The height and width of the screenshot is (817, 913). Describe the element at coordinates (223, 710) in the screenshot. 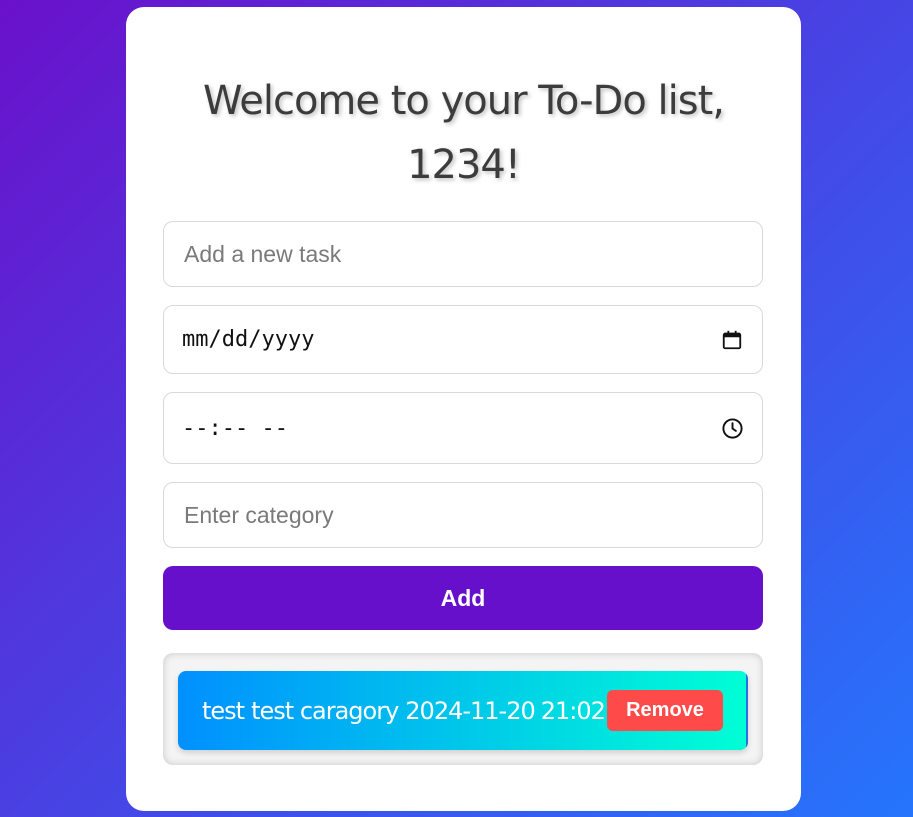

I see `task-name: test` at that location.